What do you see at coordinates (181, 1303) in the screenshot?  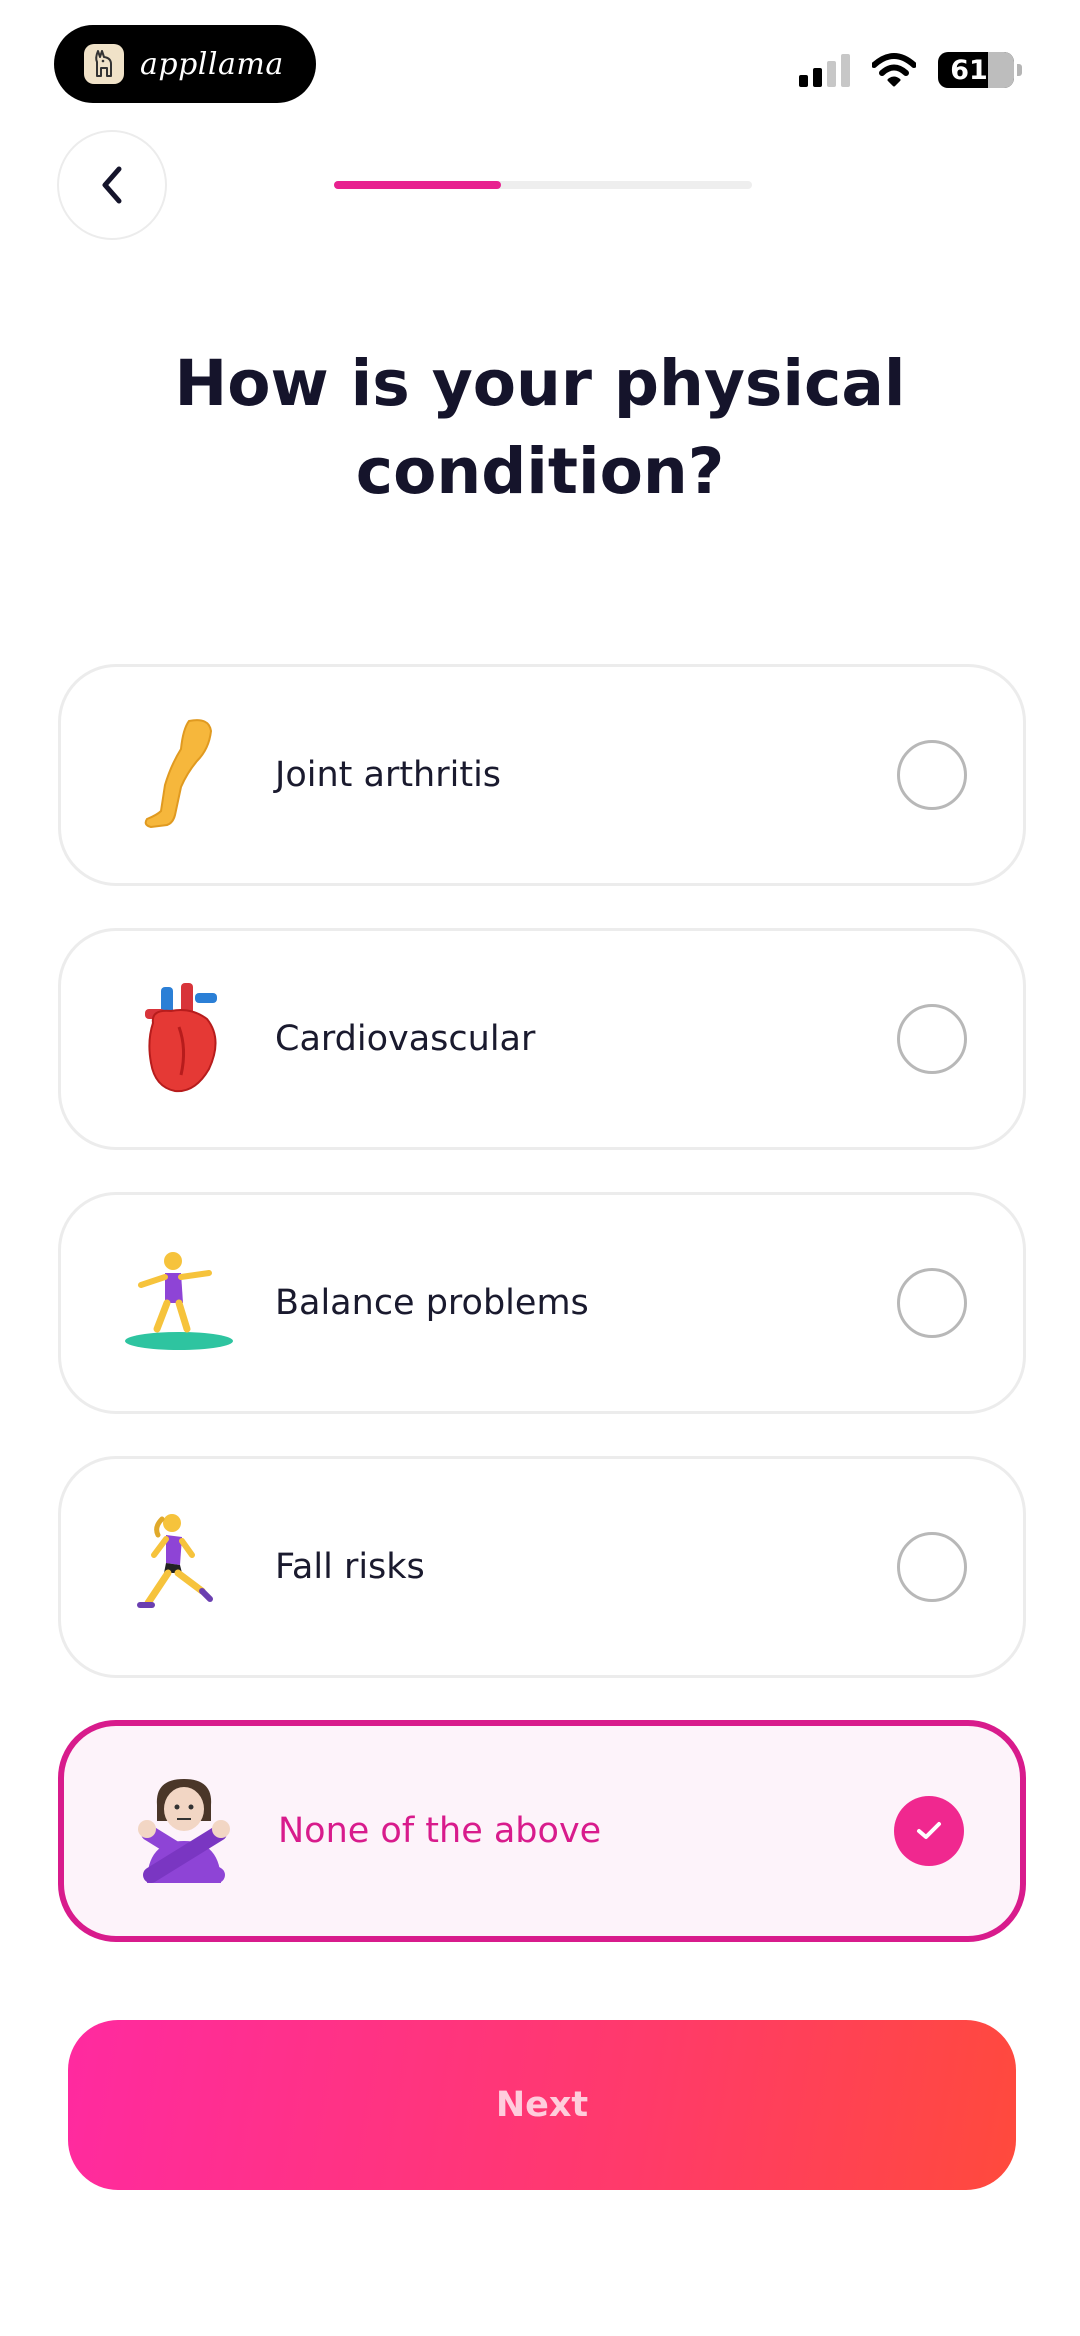 I see `surfer-icon` at bounding box center [181, 1303].